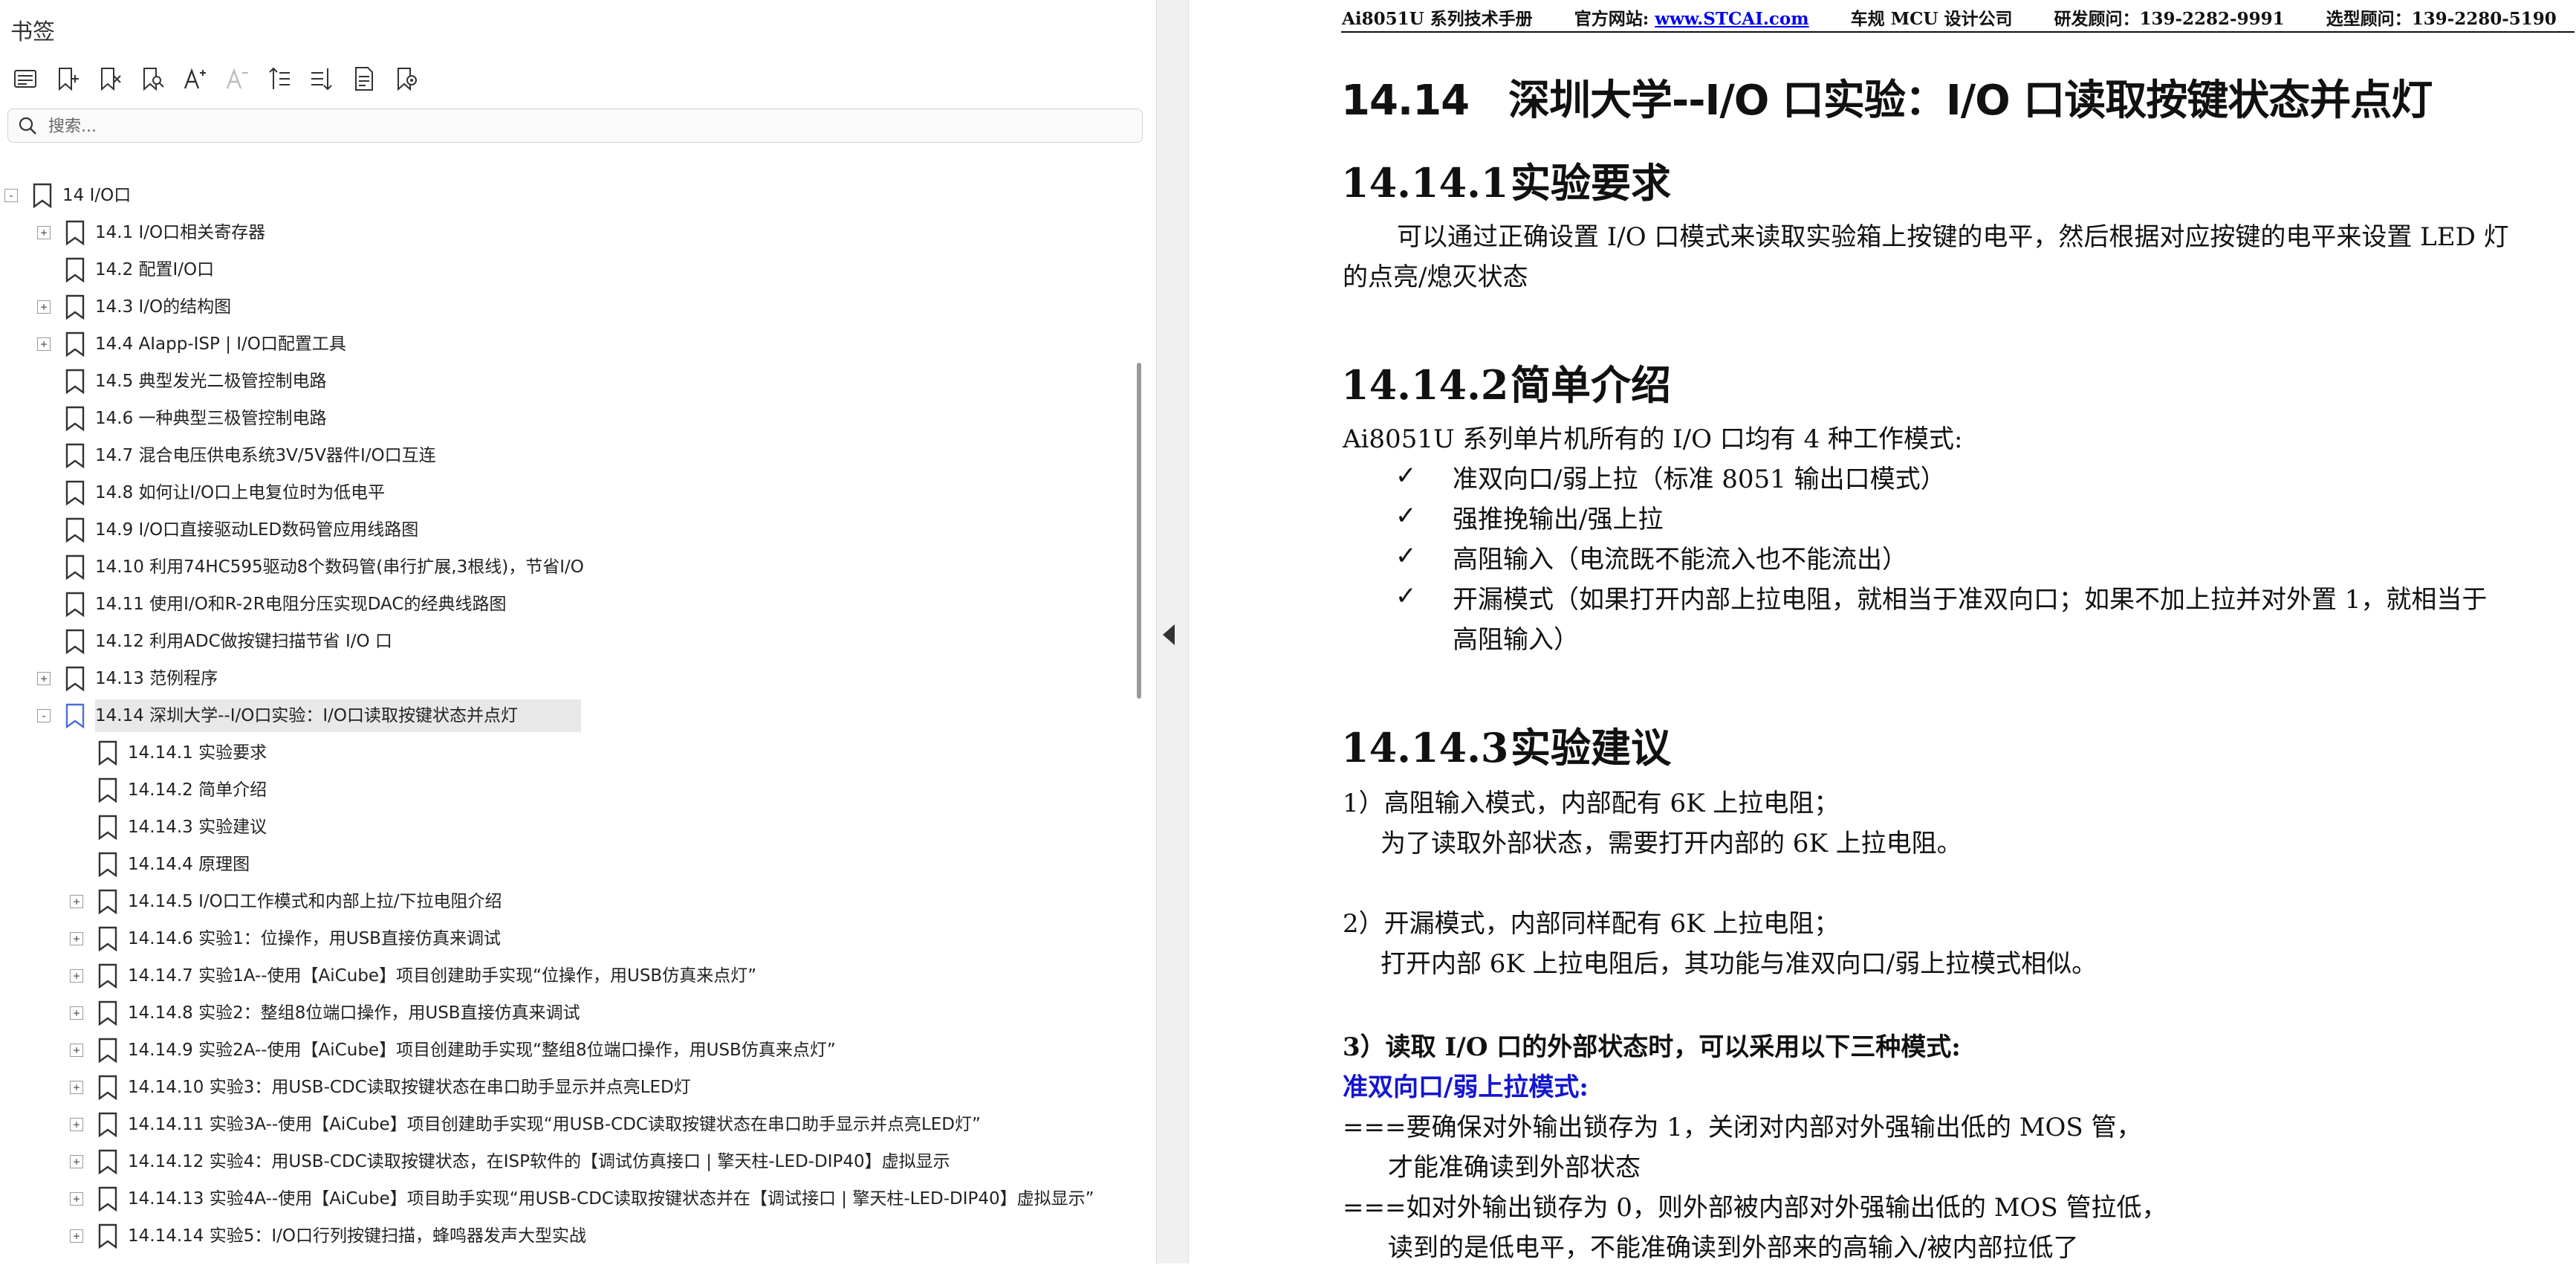  Describe the element at coordinates (189, 865) in the screenshot. I see `bookmark-label: 14.14.4 原理图` at that location.